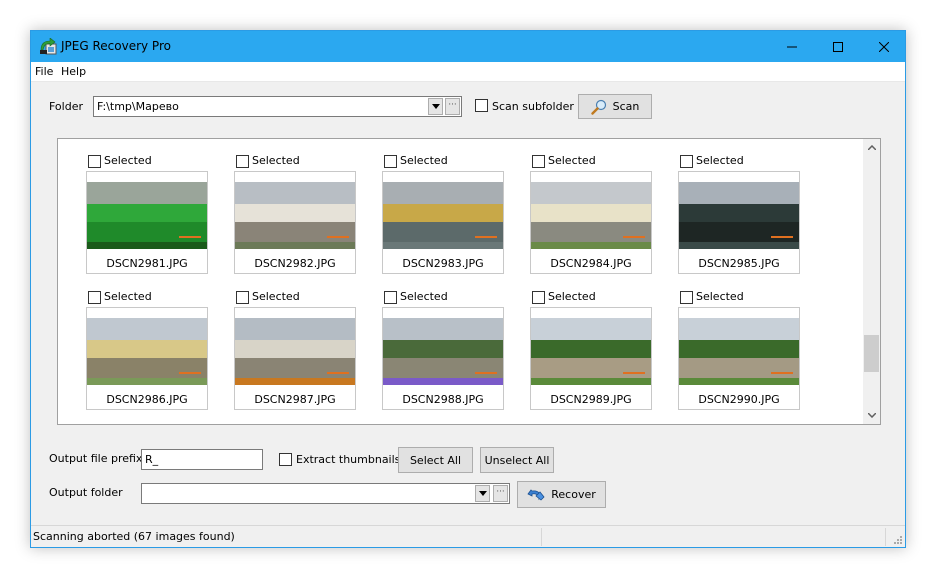 The width and height of the screenshot is (927, 572). Describe the element at coordinates (898, 540) in the screenshot. I see `resize-grip-icon` at that location.